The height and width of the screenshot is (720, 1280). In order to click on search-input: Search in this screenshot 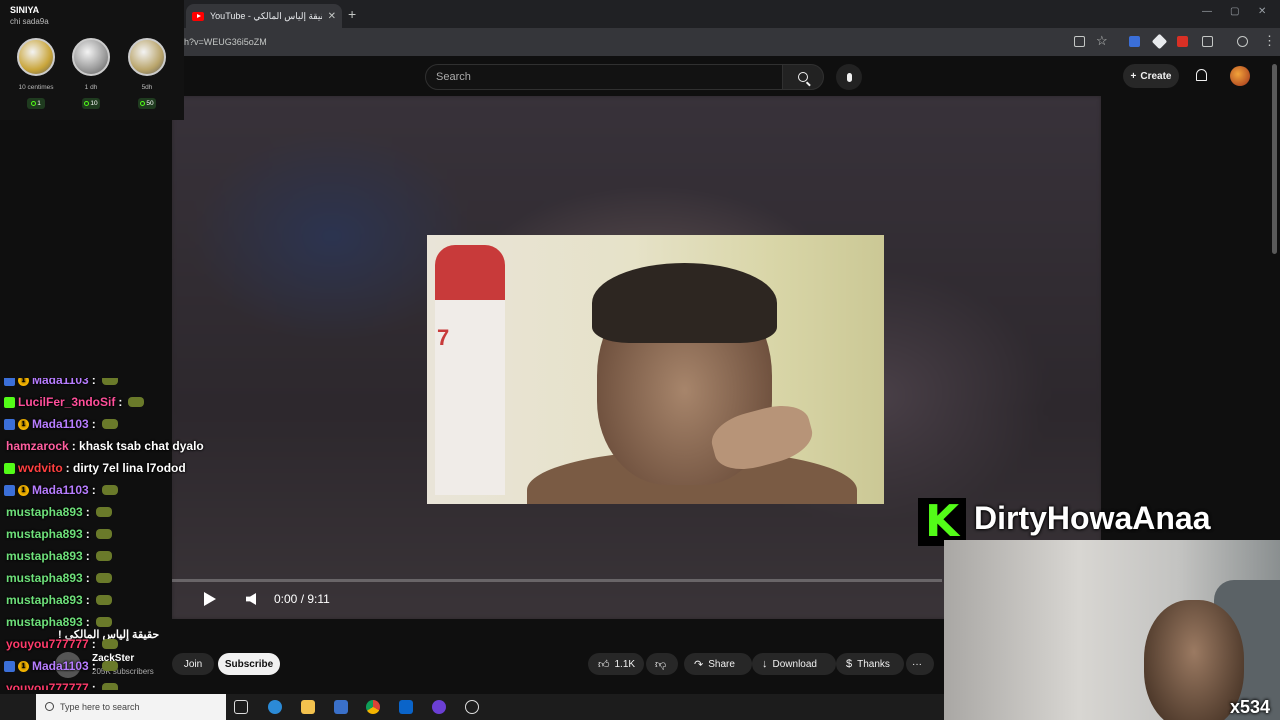, I will do `click(604, 77)`.